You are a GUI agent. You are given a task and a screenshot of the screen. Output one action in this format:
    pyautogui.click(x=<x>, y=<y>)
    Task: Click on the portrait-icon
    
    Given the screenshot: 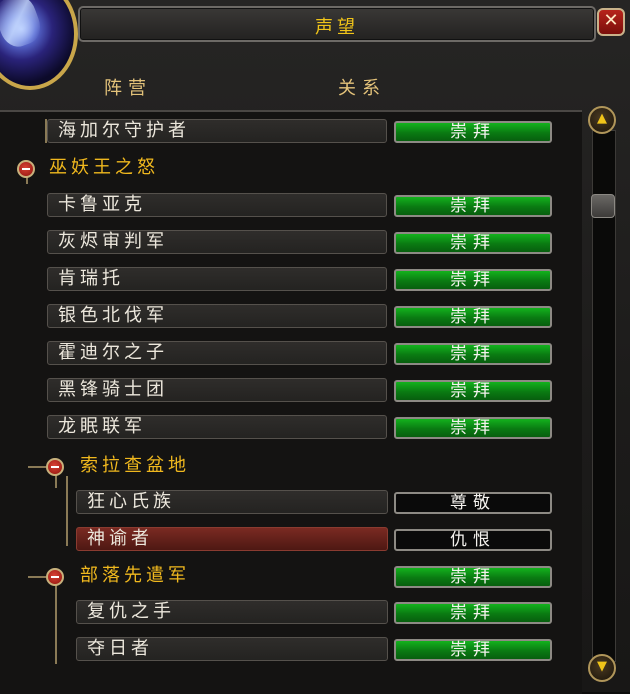 What is the action you would take?
    pyautogui.click(x=39, y=45)
    